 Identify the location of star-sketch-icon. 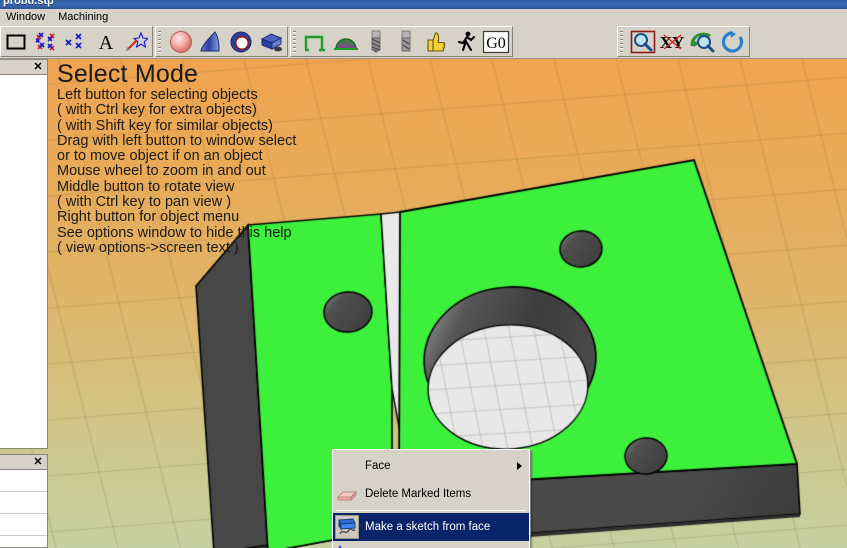
(136, 42).